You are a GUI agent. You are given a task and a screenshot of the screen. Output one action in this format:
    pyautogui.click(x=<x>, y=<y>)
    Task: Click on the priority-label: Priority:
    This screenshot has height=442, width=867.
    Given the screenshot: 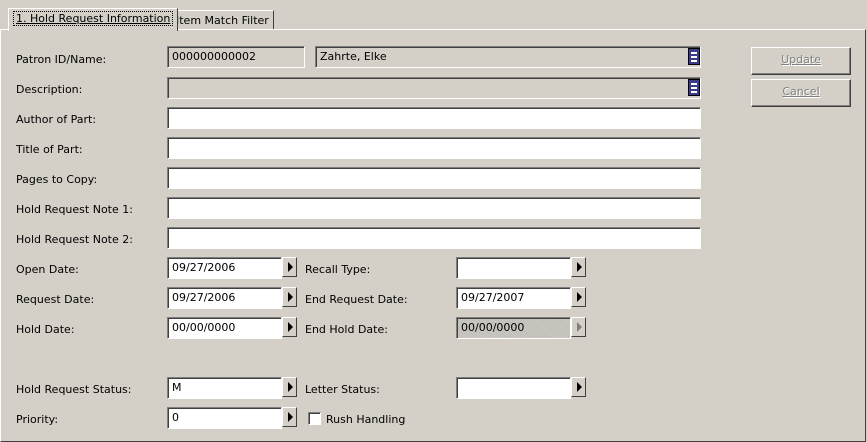 What is the action you would take?
    pyautogui.click(x=37, y=419)
    